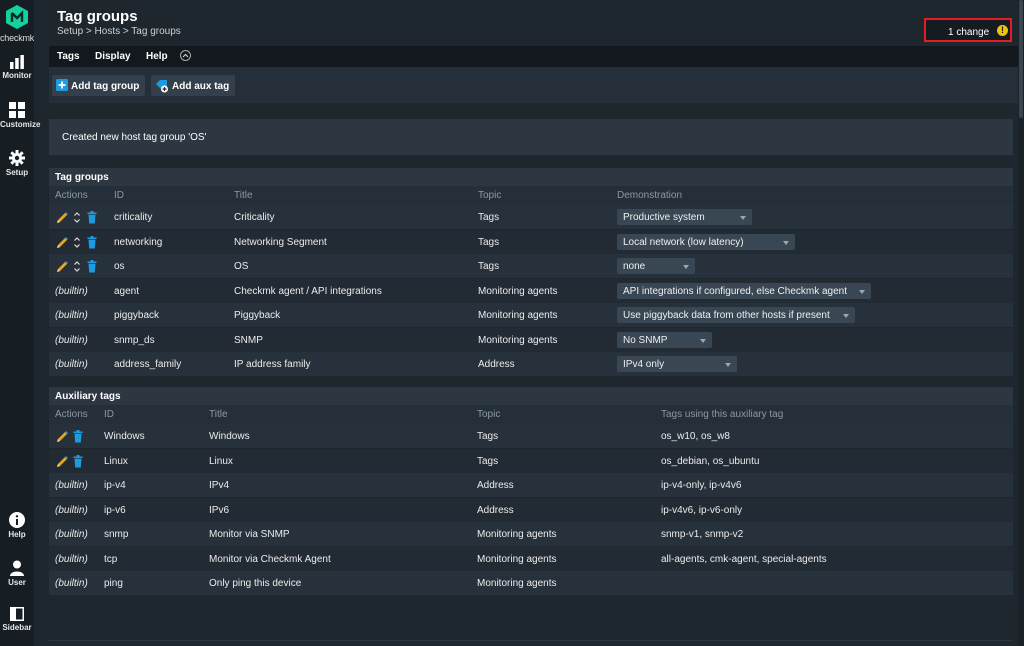 The height and width of the screenshot is (646, 1024). I want to click on aux-tag-title: Monitor via Checkmk Agent, so click(270, 559).